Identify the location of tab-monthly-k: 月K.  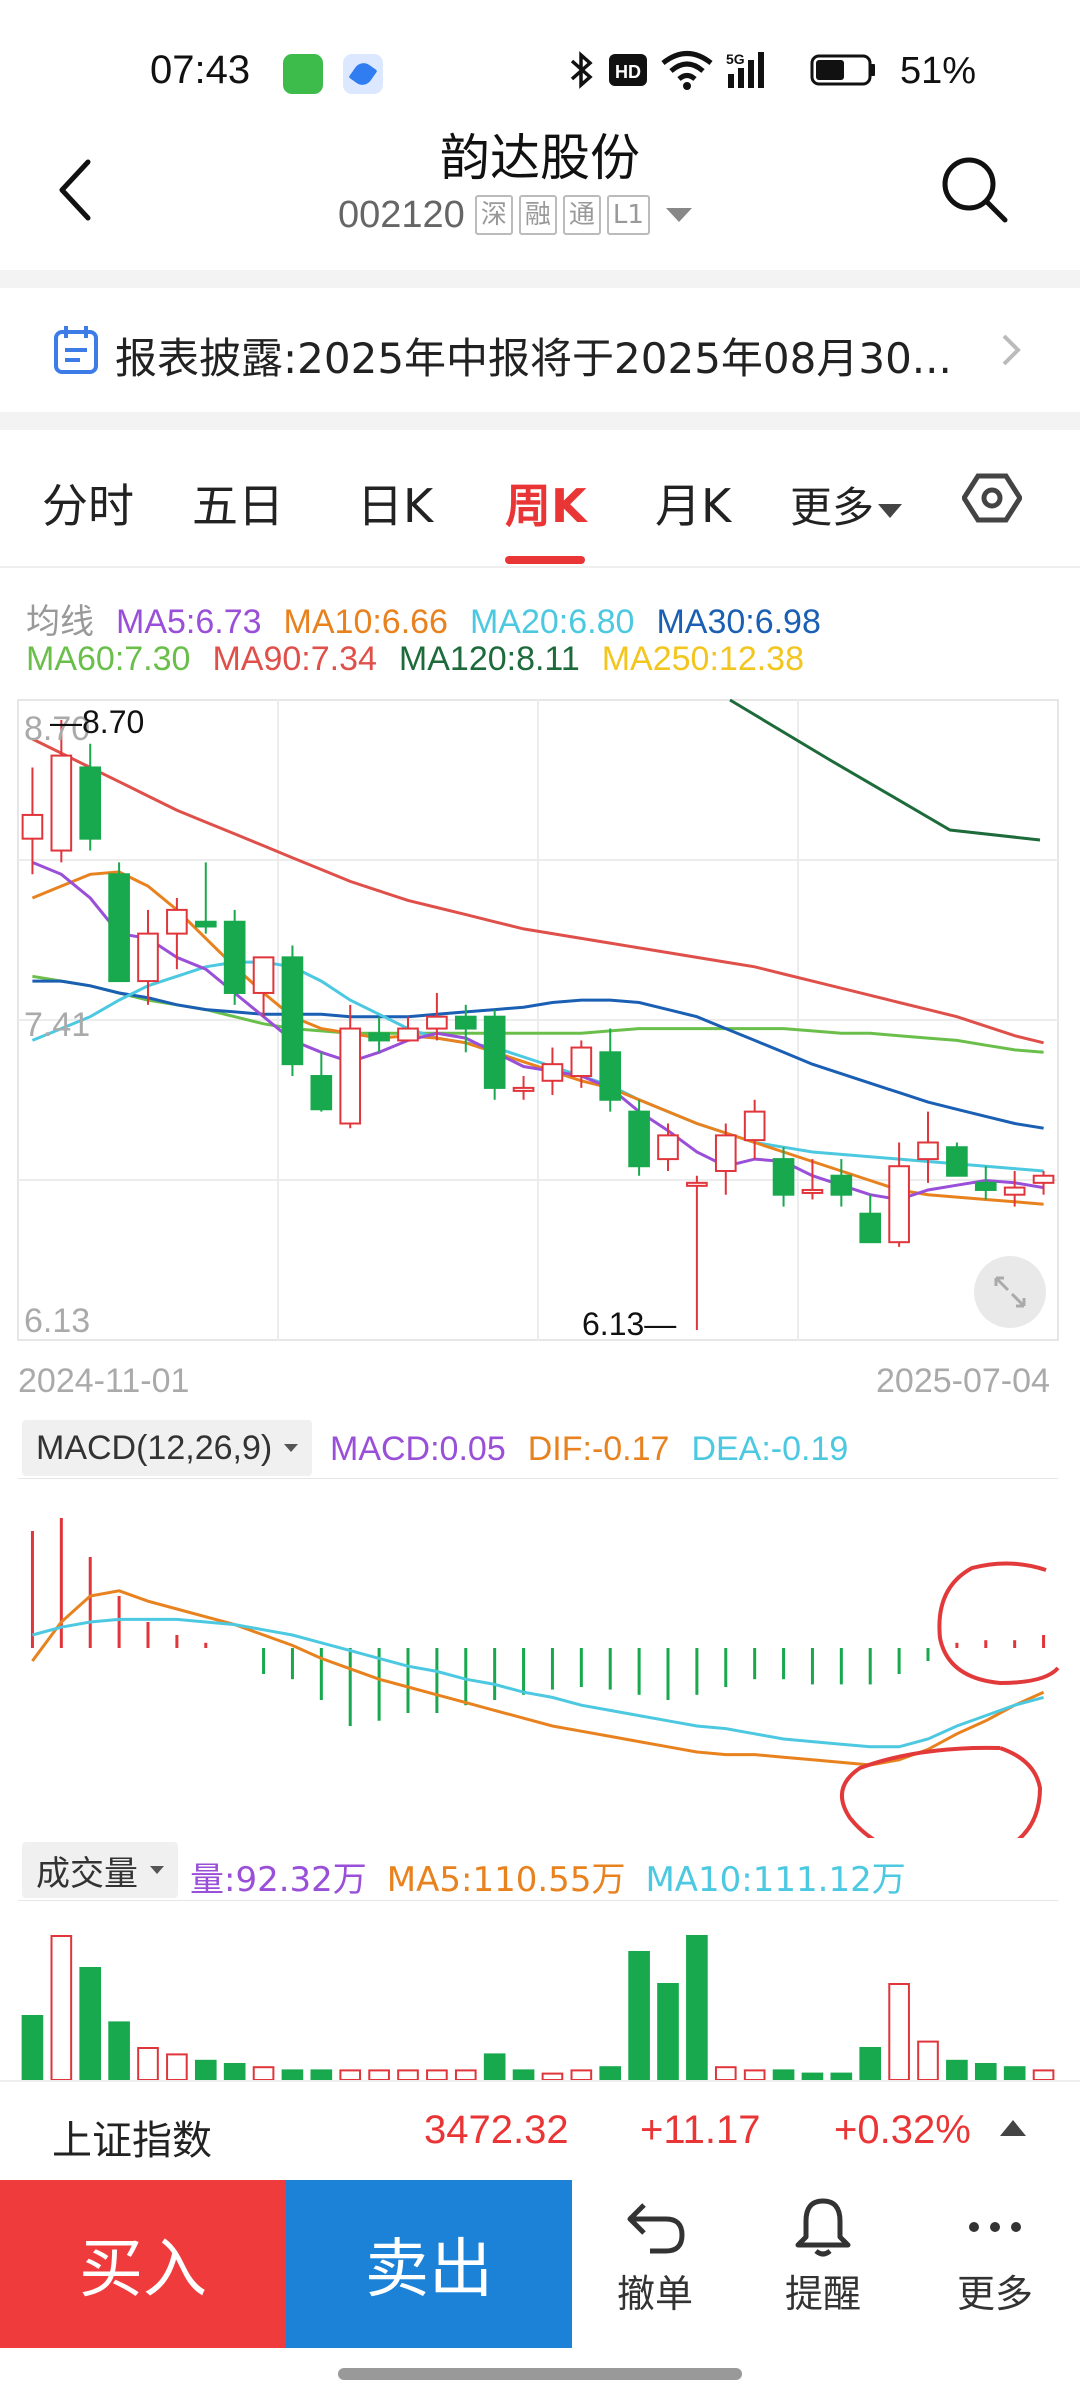
(693, 503).